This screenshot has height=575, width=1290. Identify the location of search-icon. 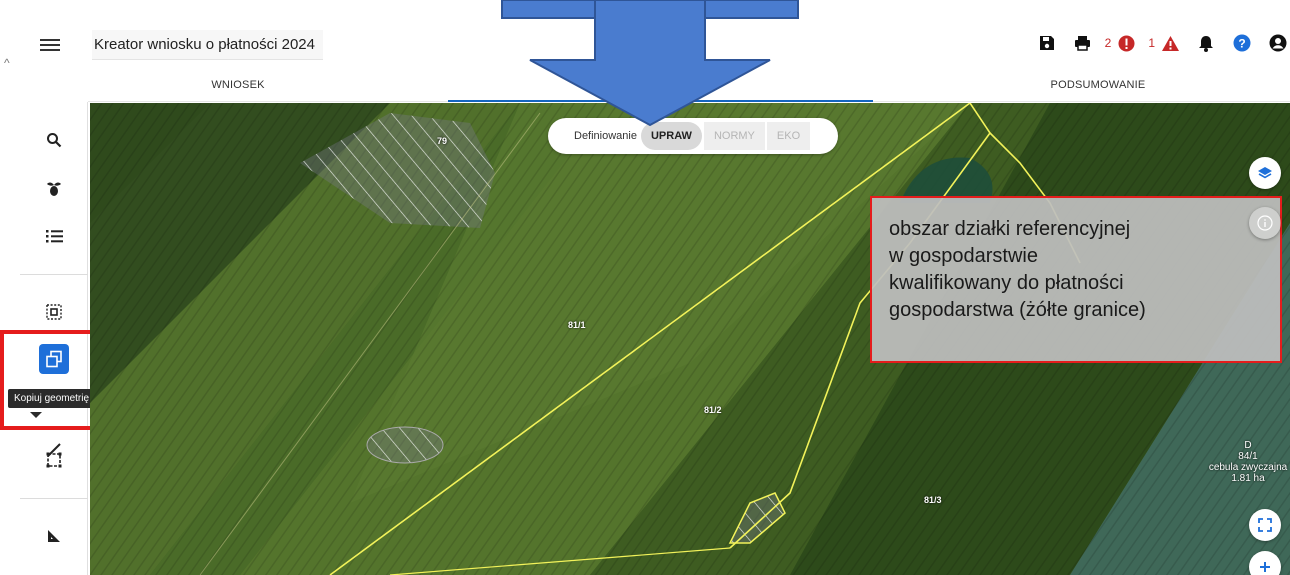
(54, 140).